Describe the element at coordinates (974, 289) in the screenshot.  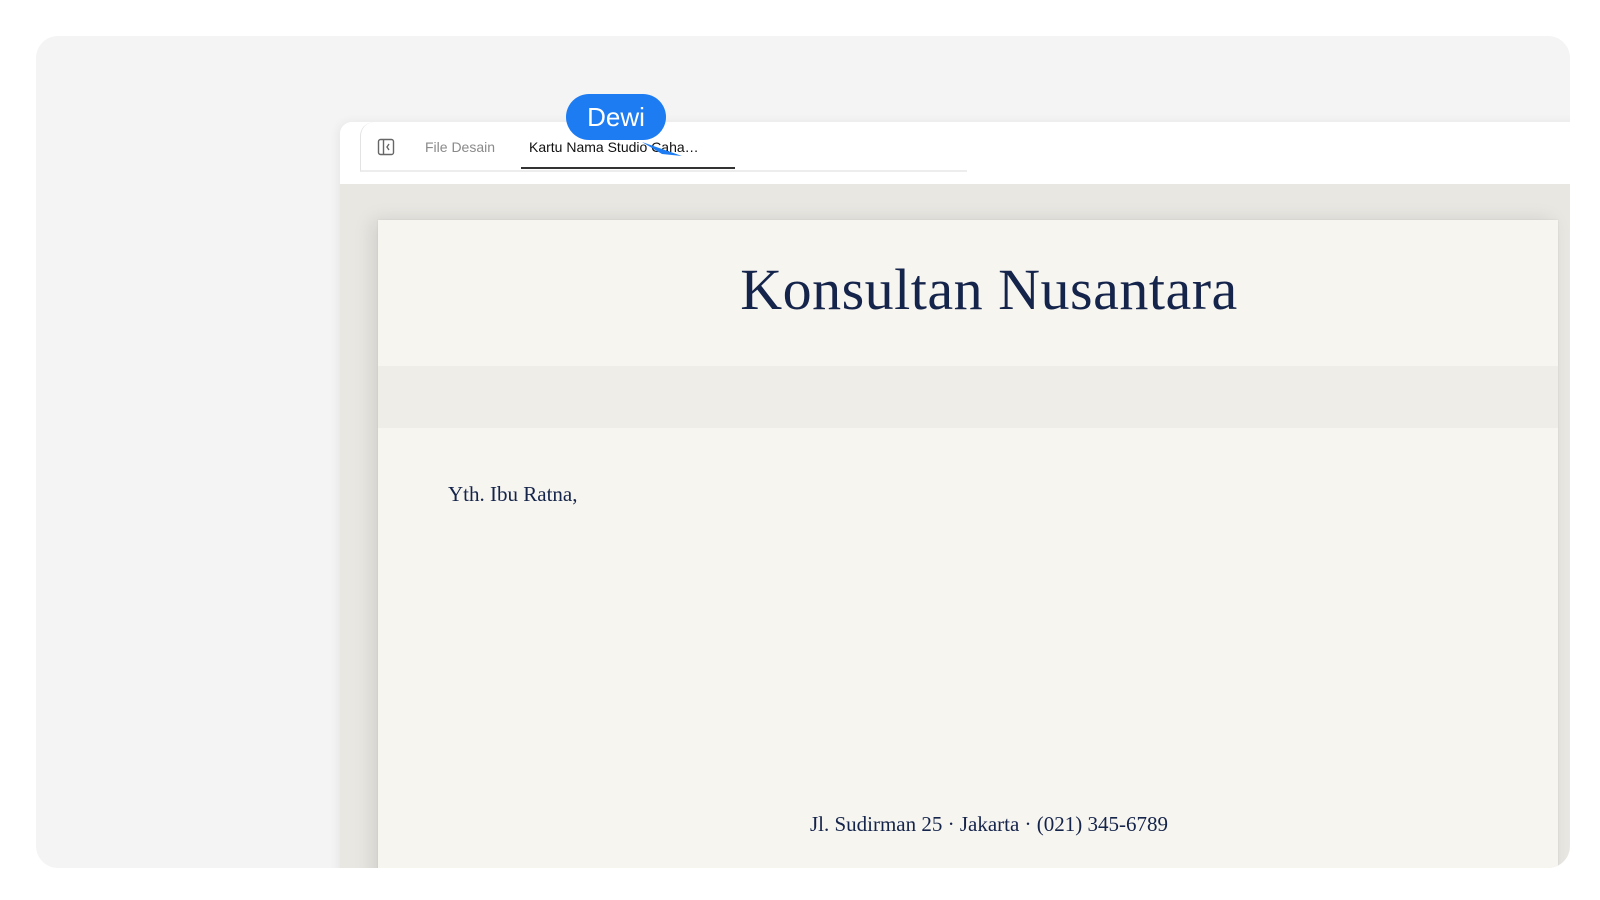
I see `company-name: Konsultan Nusantara` at that location.